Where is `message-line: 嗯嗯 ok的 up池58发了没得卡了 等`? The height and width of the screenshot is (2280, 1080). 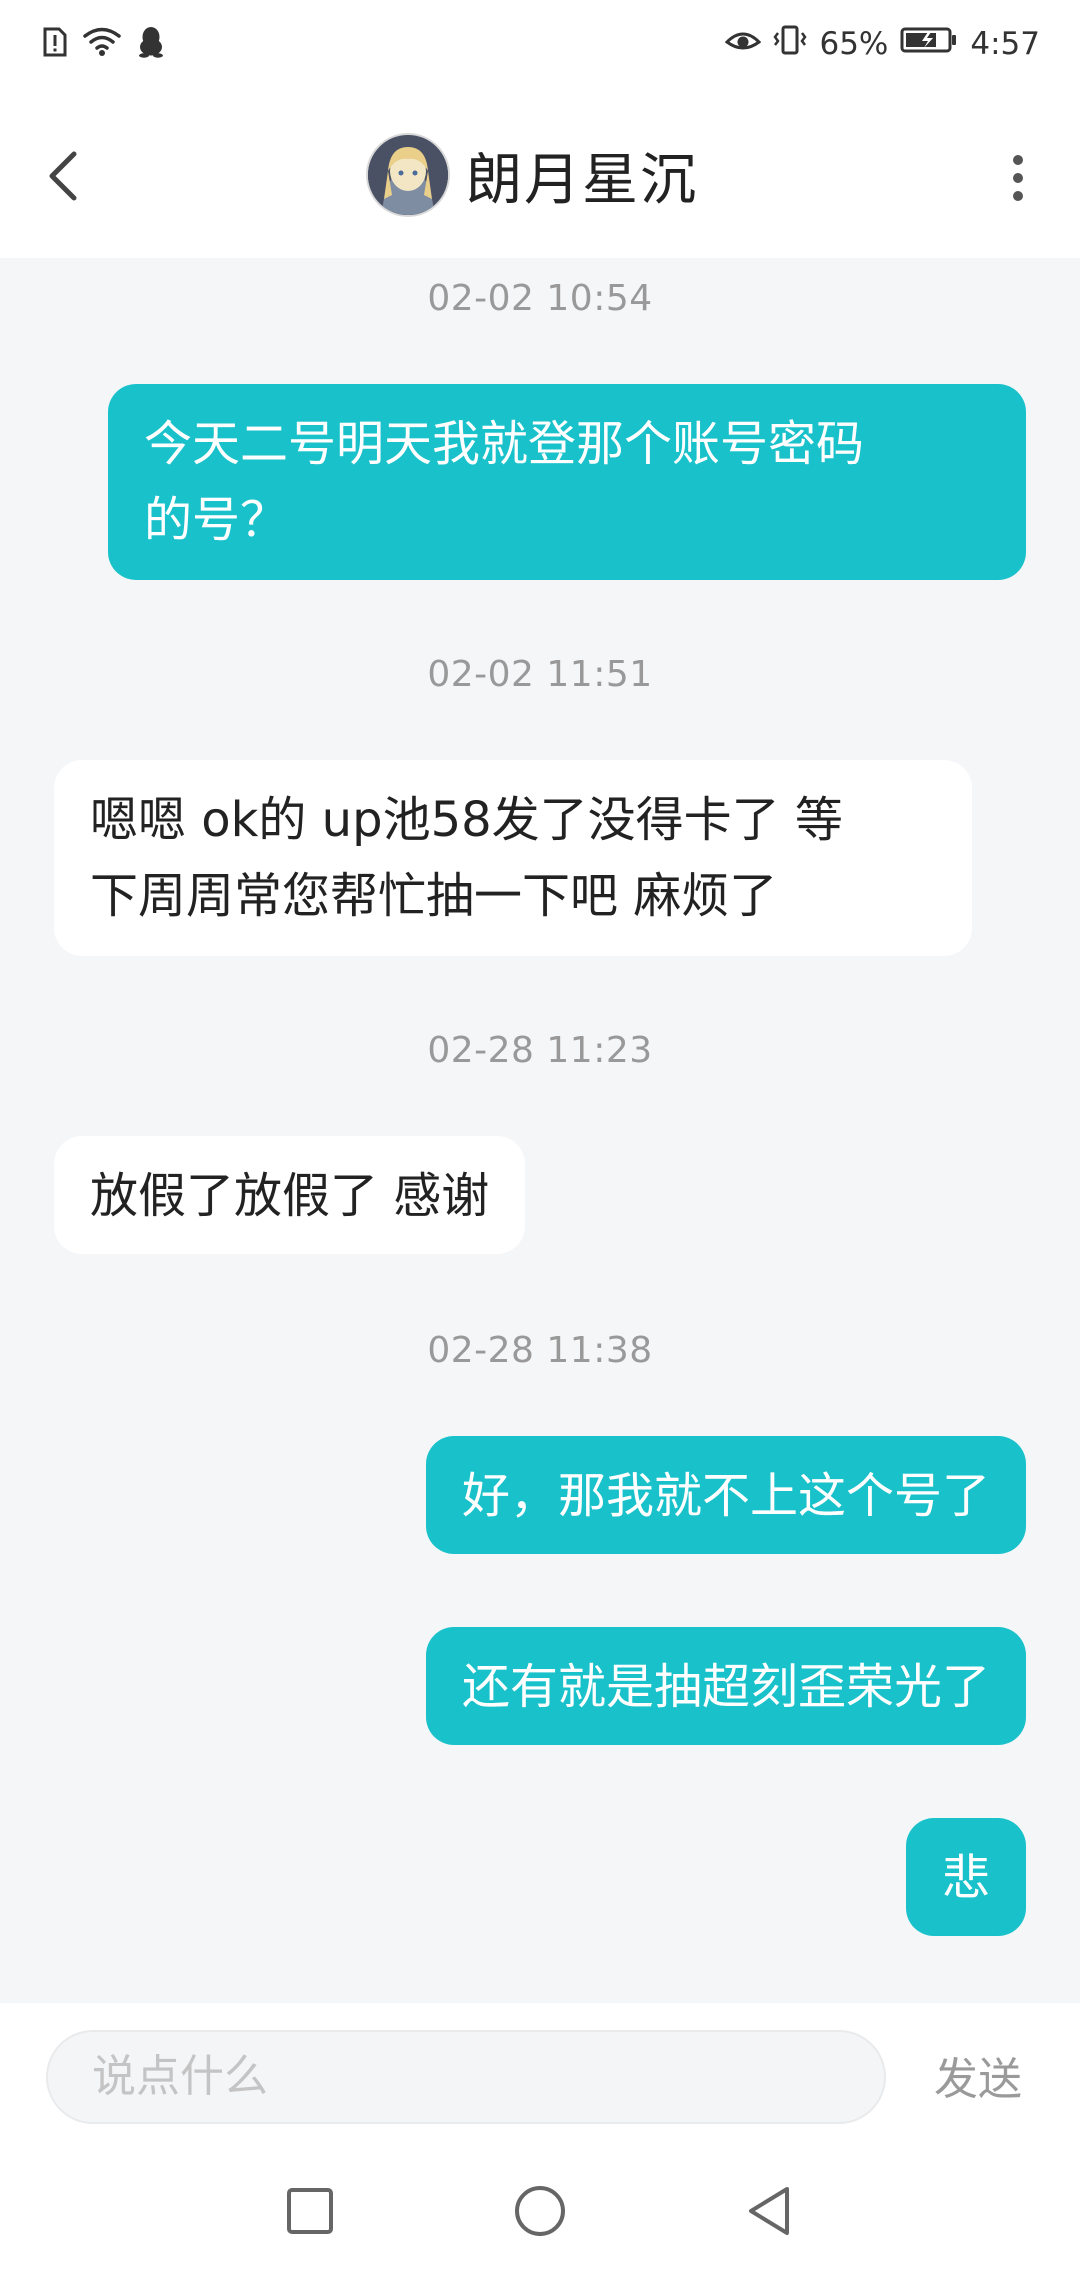
message-line: 嗯嗯 ok的 up池58发了没得卡了 等 is located at coordinates (466, 820).